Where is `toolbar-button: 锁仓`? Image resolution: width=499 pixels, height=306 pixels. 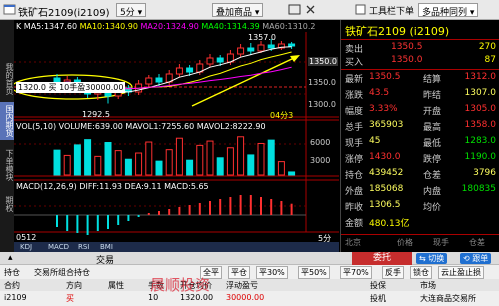 toolbar-button: 锁仓 is located at coordinates (421, 272).